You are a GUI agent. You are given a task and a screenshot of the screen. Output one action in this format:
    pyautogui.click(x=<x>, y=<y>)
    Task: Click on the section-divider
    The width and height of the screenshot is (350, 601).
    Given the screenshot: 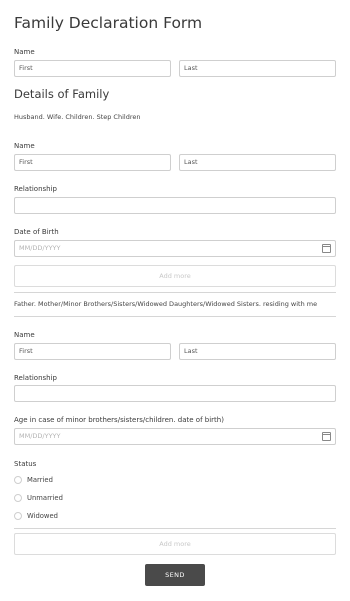 What is the action you would take?
    pyautogui.click(x=175, y=292)
    